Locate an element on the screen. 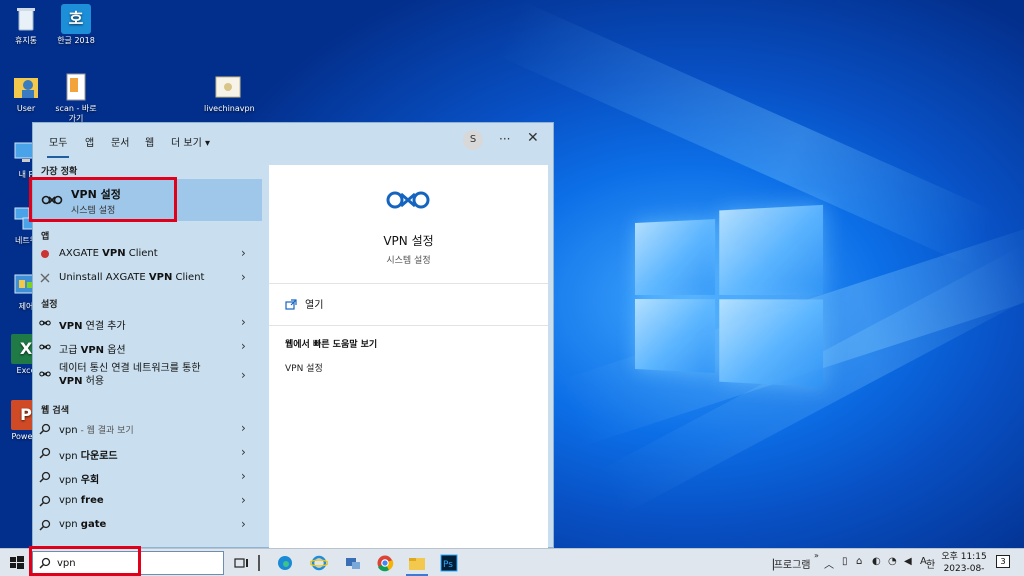 This screenshot has width=1024, height=576. desktop-icon-label: scan - 바로 가기 is located at coordinates (76, 114).